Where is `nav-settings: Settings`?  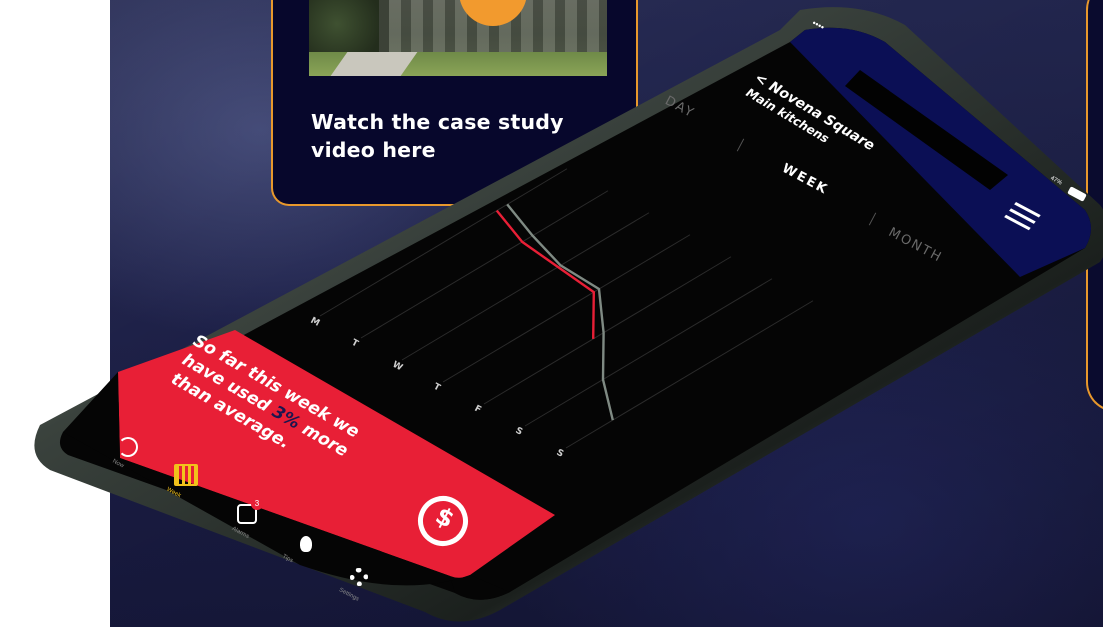 nav-settings: Settings is located at coordinates (362, 582).